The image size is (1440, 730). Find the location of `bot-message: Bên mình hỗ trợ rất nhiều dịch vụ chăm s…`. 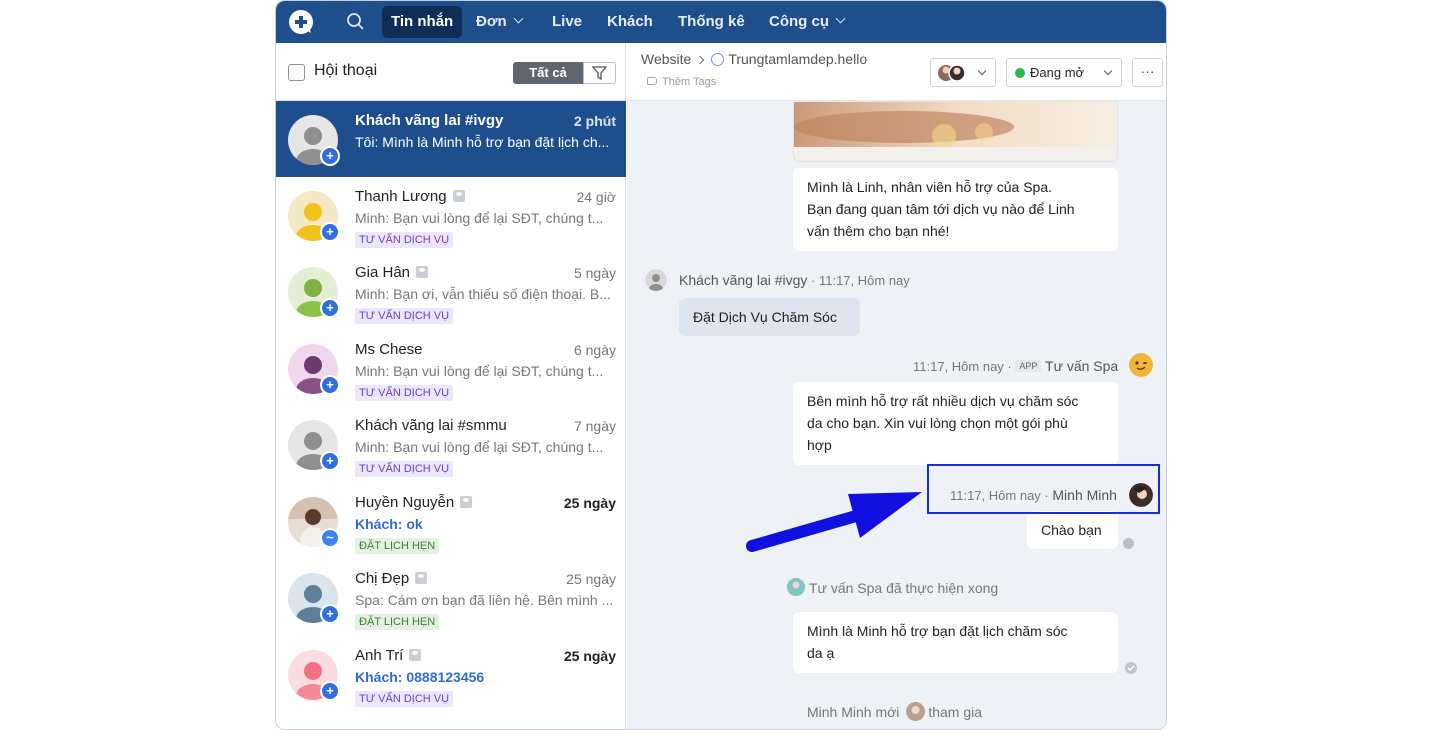

bot-message: Bên mình hỗ trợ rất nhiều dịch vụ chăm s… is located at coordinates (955, 423).